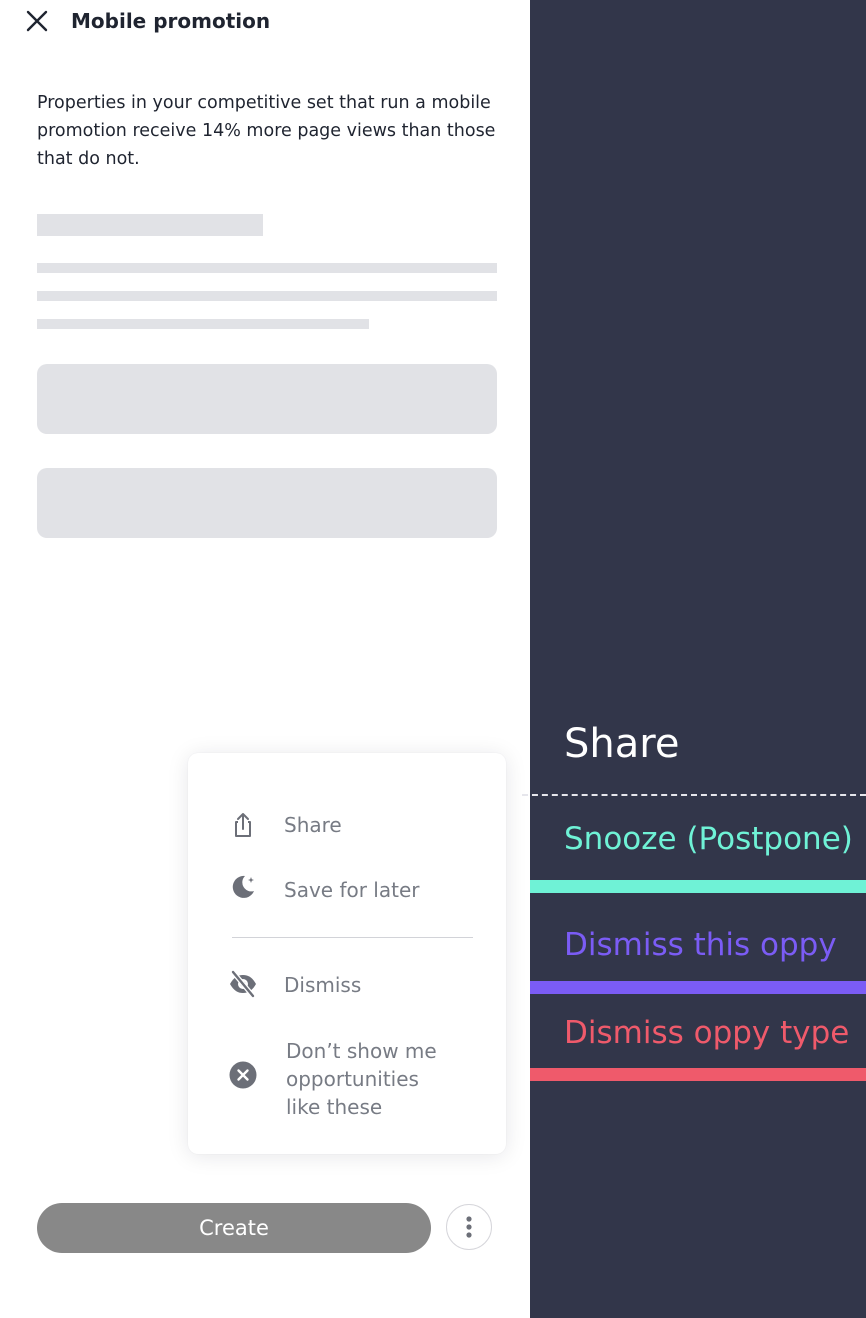 The image size is (866, 1318). I want to click on share-icon, so click(243, 825).